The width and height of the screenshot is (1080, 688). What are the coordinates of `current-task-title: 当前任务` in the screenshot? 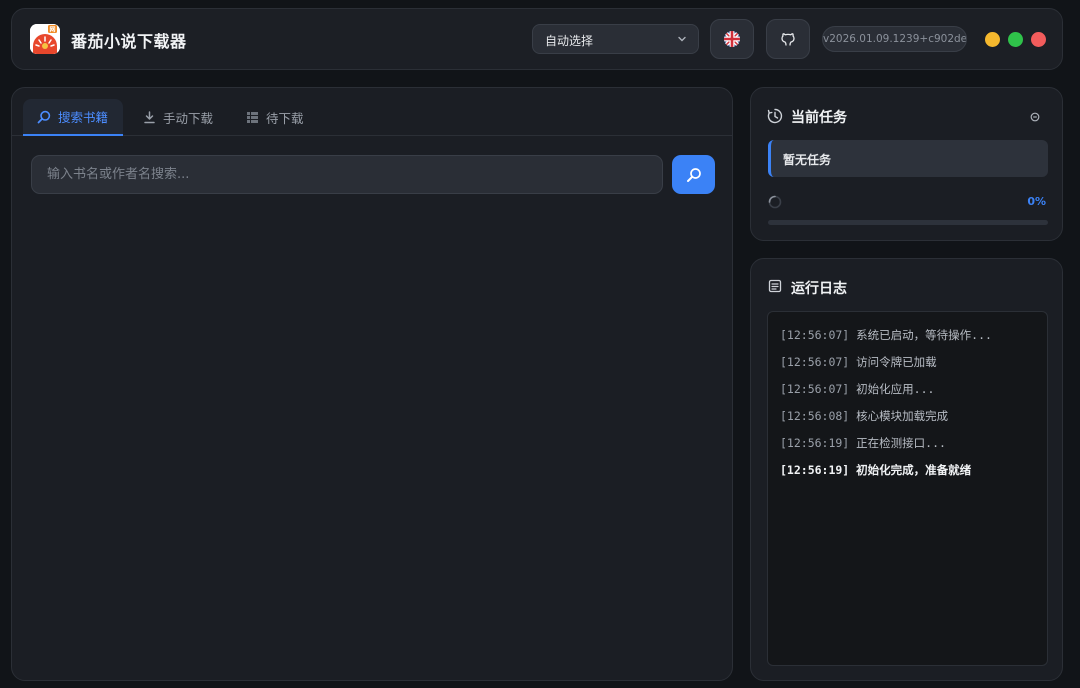 It's located at (819, 118).